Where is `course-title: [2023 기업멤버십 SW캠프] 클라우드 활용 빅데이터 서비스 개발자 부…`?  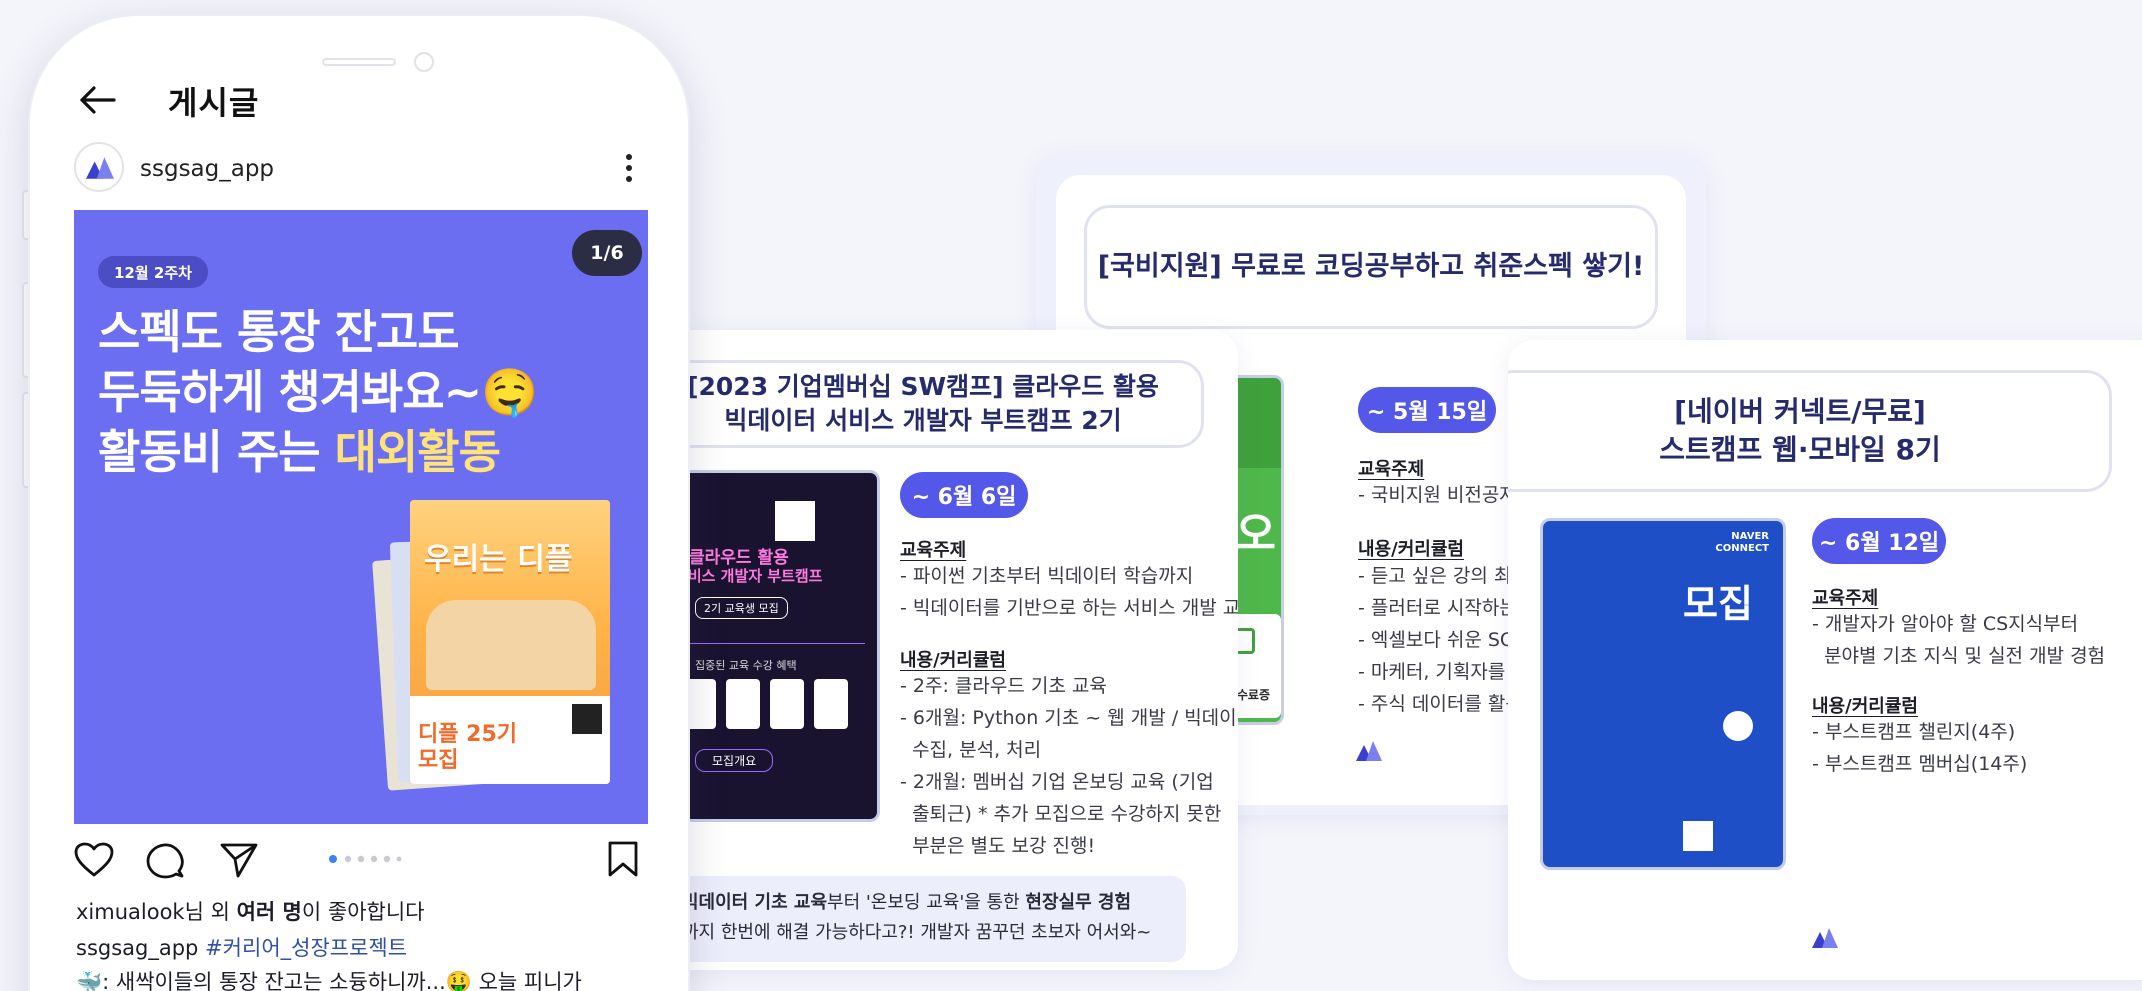
course-title: [2023 기업멤버십 SW캠프] 클라우드 활용 빅데이터 서비스 개발자 부… is located at coordinates (933, 404).